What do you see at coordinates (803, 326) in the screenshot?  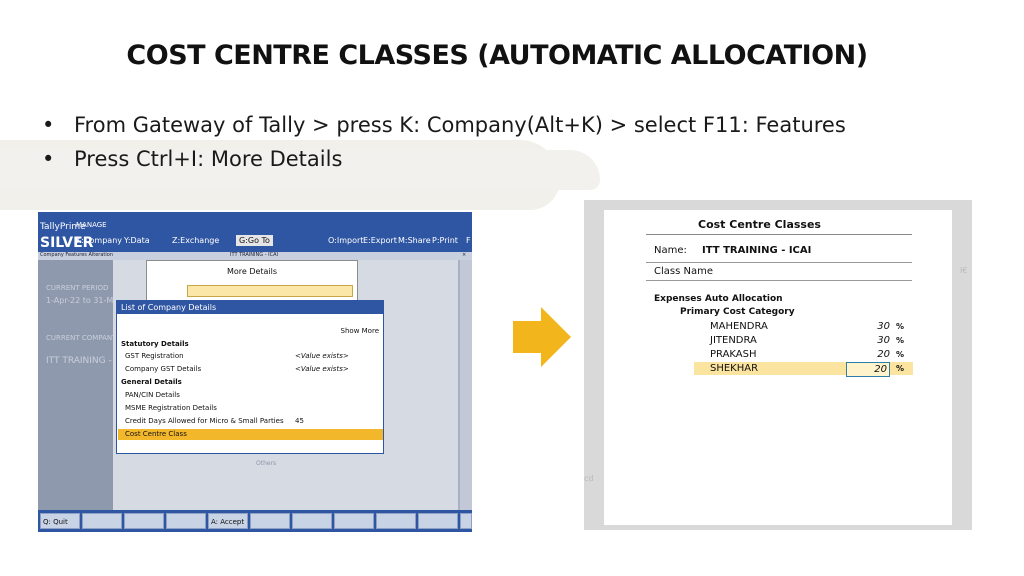 I see `allocation-row: MAHENDRA 30 %` at bounding box center [803, 326].